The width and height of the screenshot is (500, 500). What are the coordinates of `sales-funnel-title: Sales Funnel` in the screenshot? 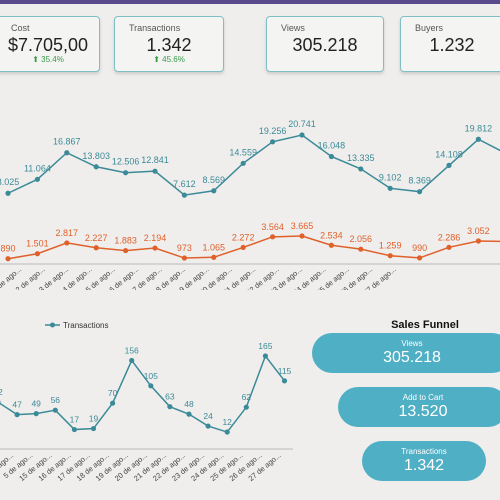 It's located at (425, 325).